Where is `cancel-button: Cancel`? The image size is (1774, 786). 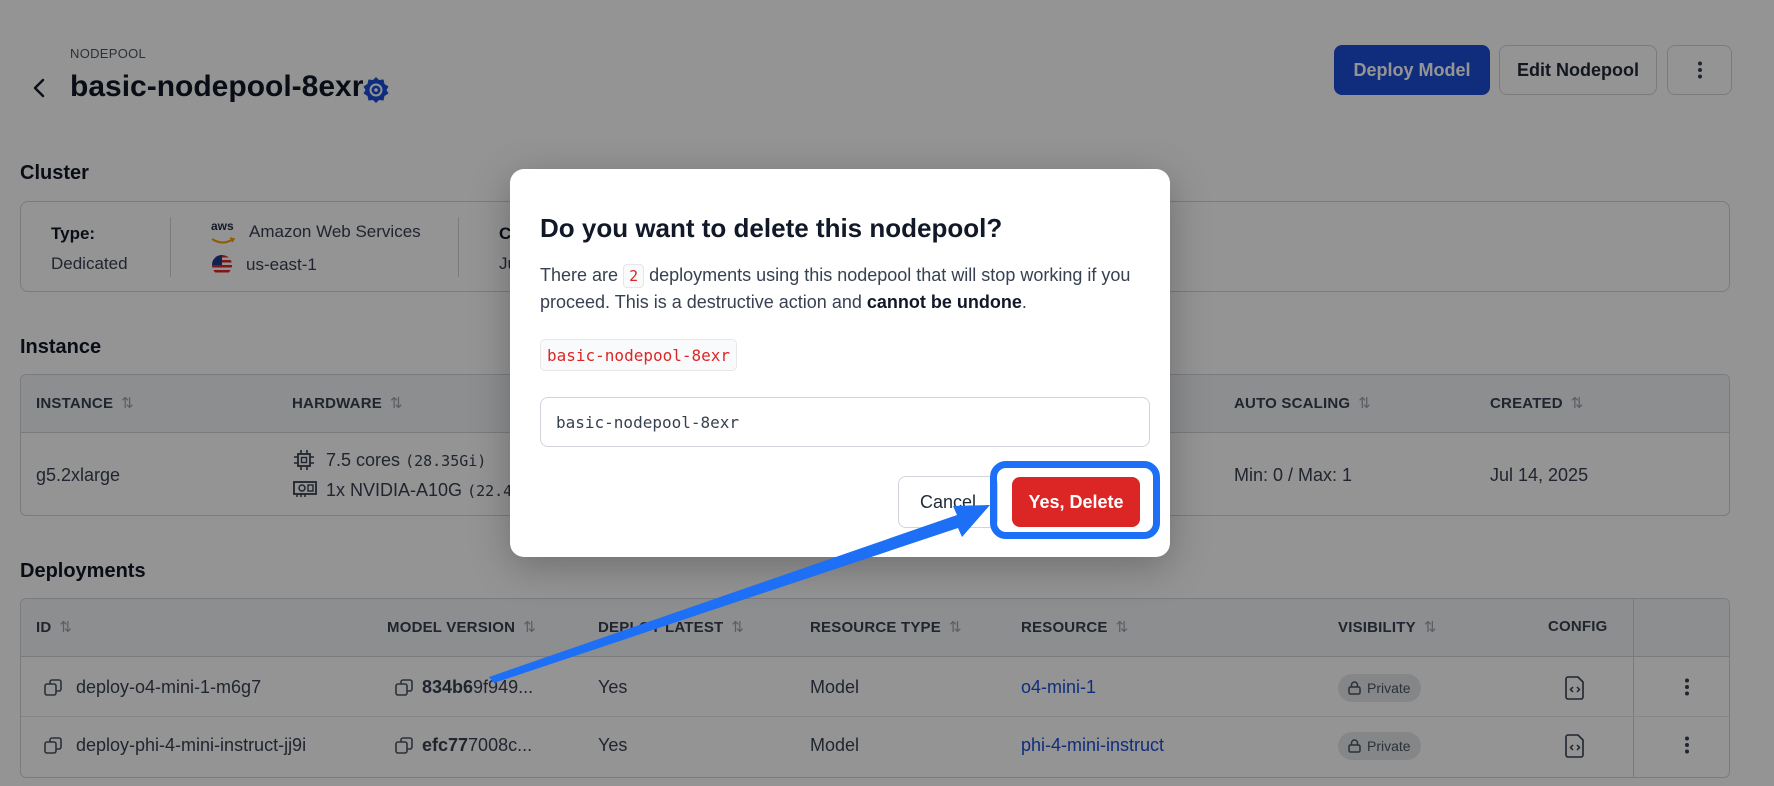 cancel-button: Cancel is located at coordinates (948, 502).